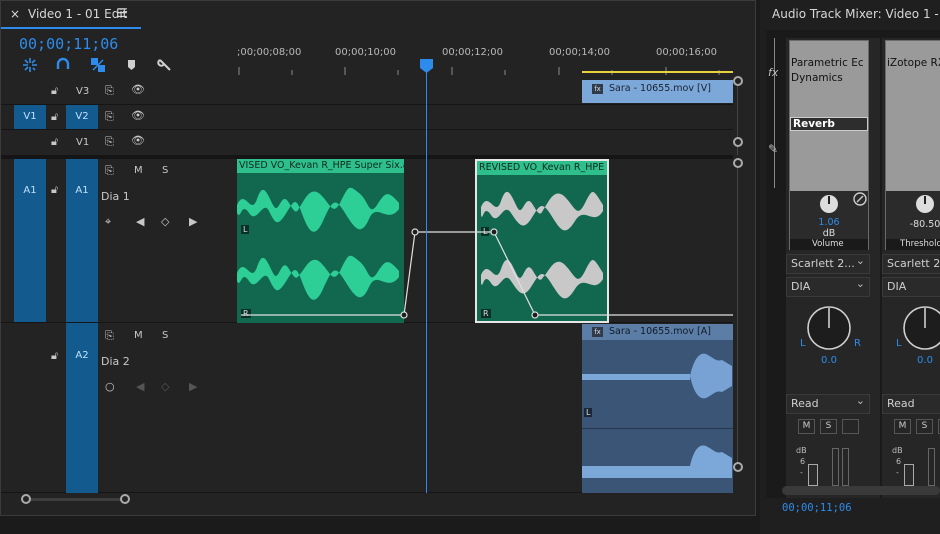 The image size is (940, 534). What do you see at coordinates (835, 467) in the screenshot?
I see `level-meter-left` at bounding box center [835, 467].